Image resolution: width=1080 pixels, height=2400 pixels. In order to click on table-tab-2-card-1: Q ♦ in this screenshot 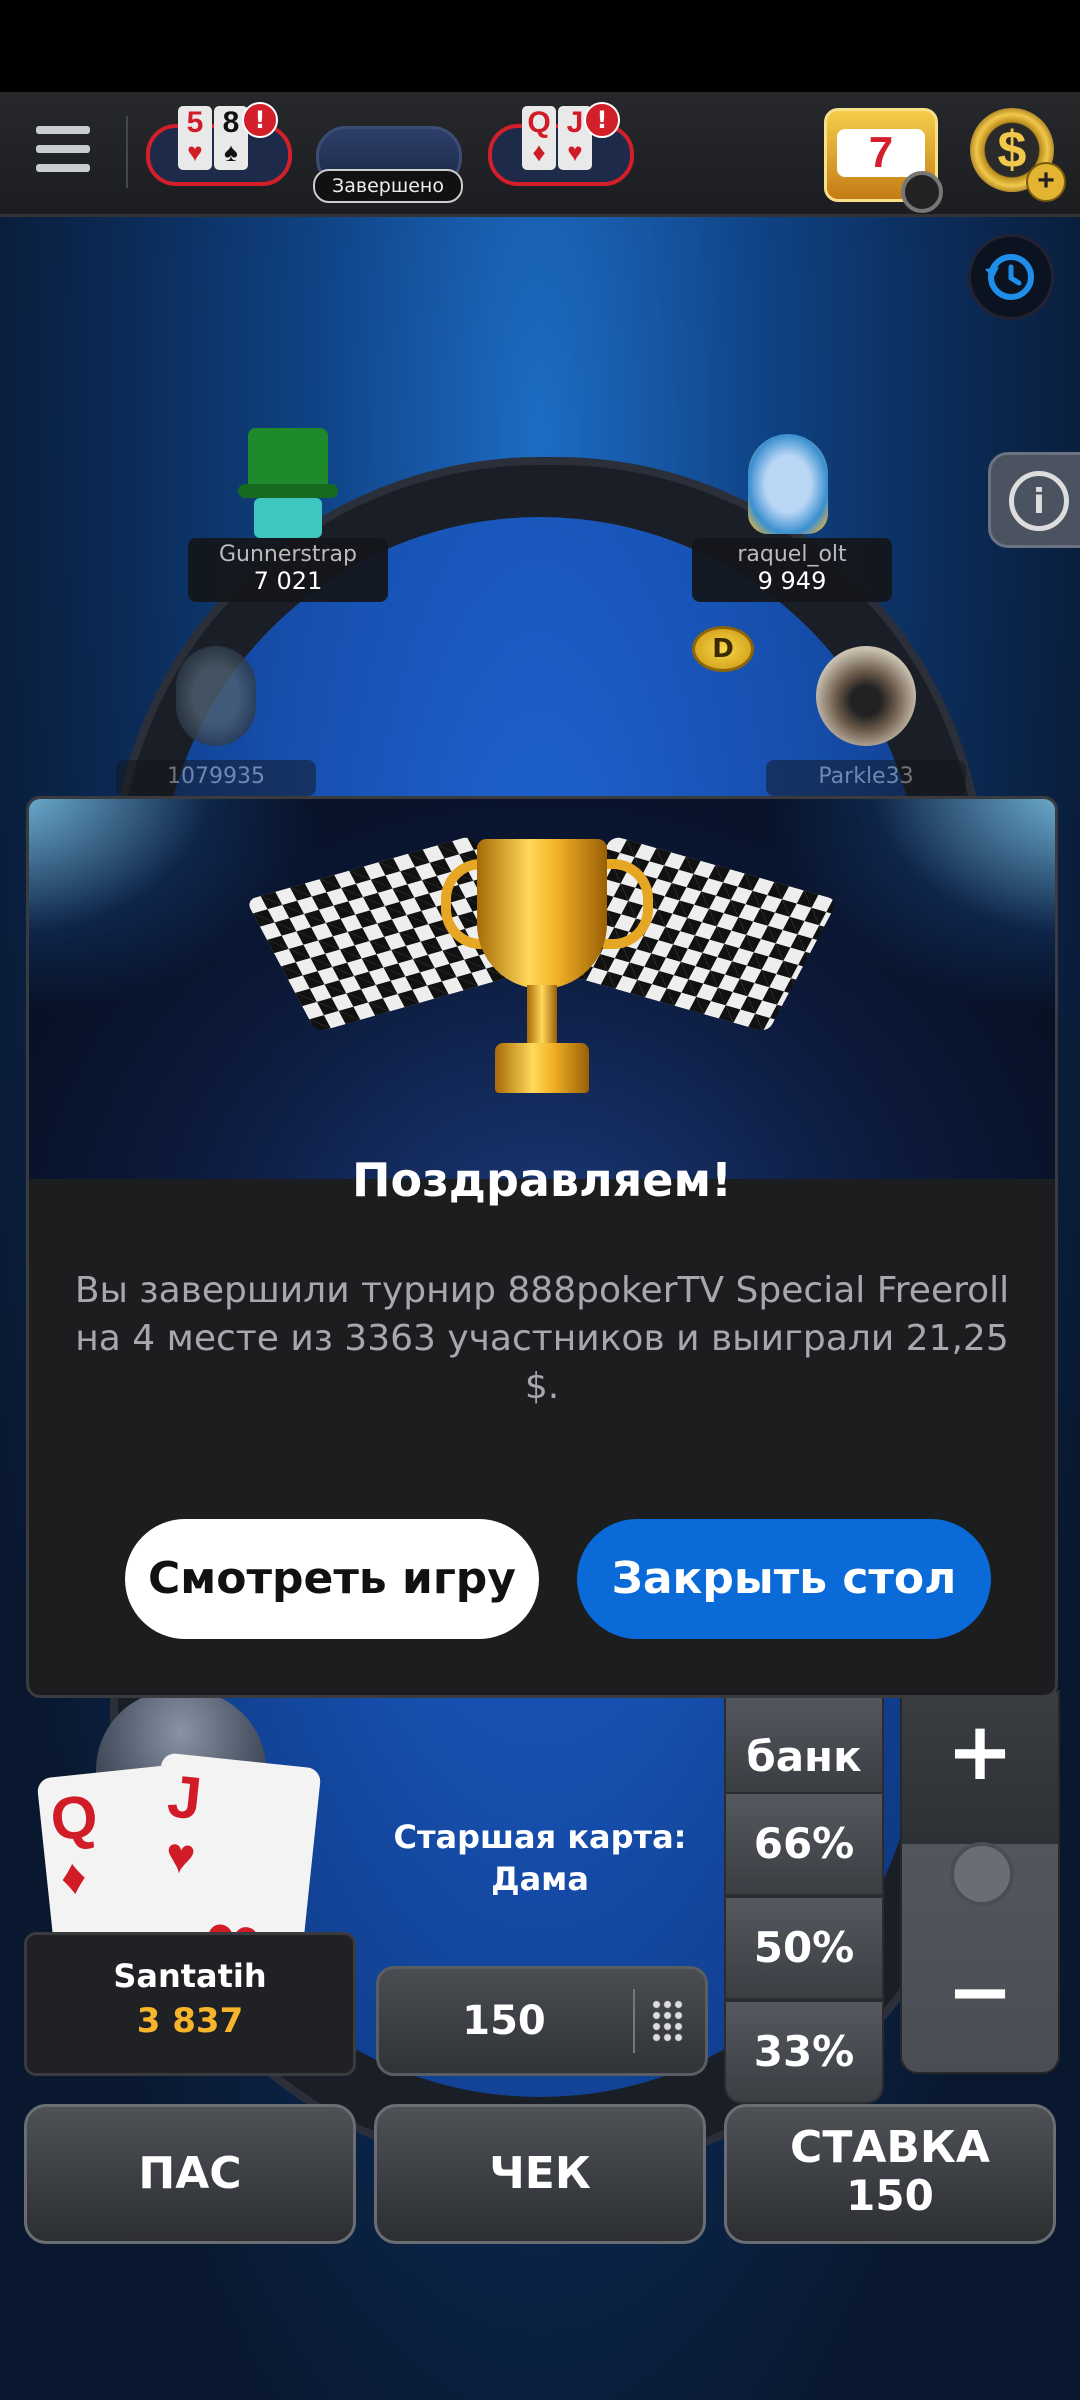, I will do `click(539, 138)`.